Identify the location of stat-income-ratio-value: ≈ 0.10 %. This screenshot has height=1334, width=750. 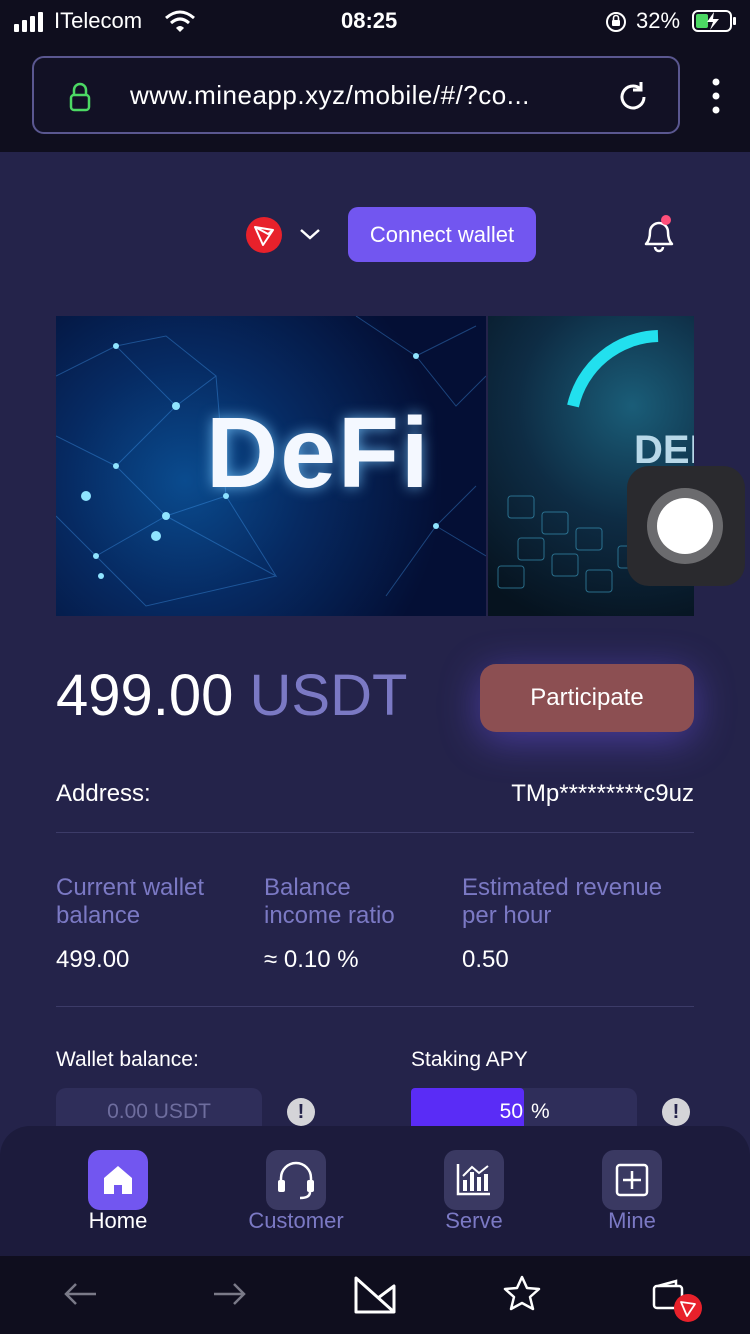
(311, 959).